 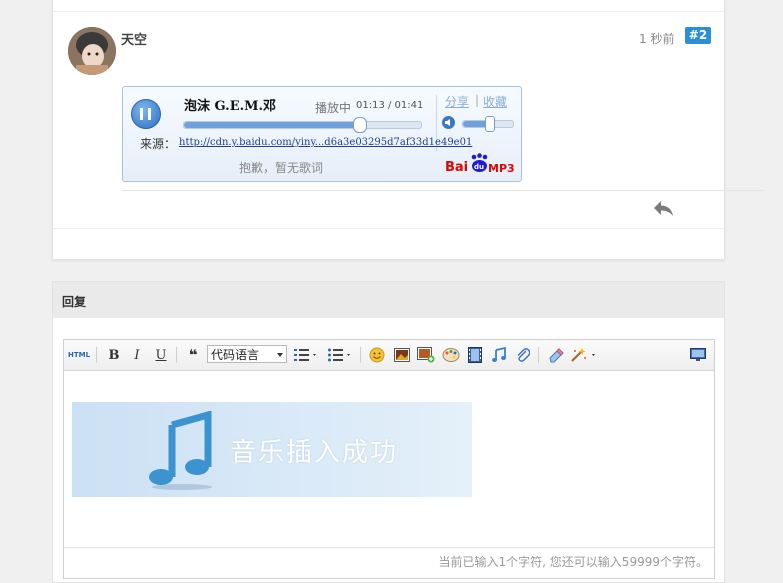 I want to click on baidu-mp3-logo: Bai du MP3, so click(x=480, y=165).